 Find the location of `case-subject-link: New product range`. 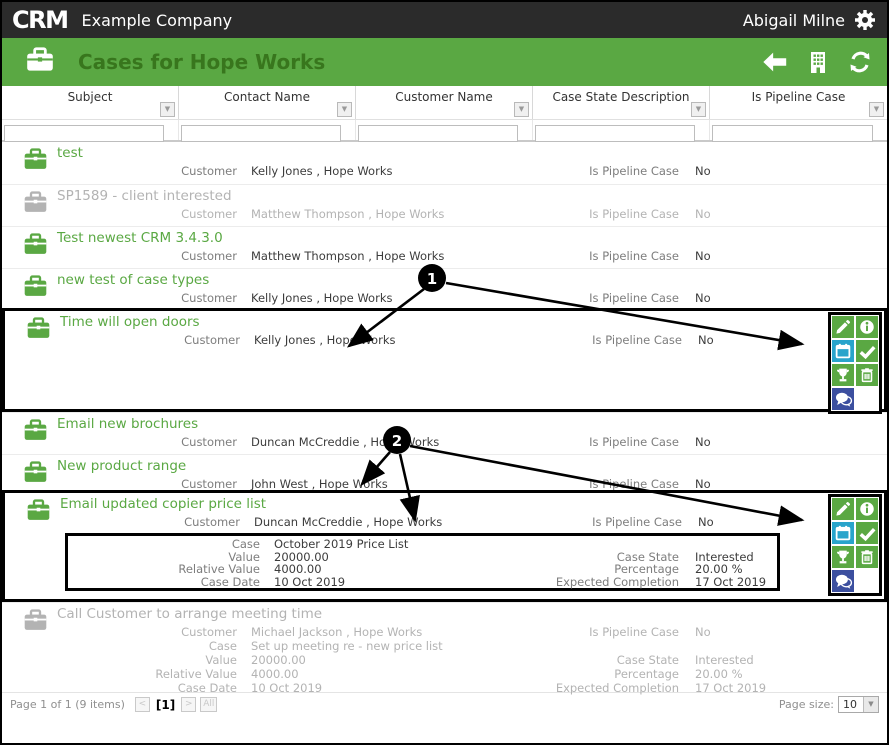

case-subject-link: New product range is located at coordinates (472, 467).